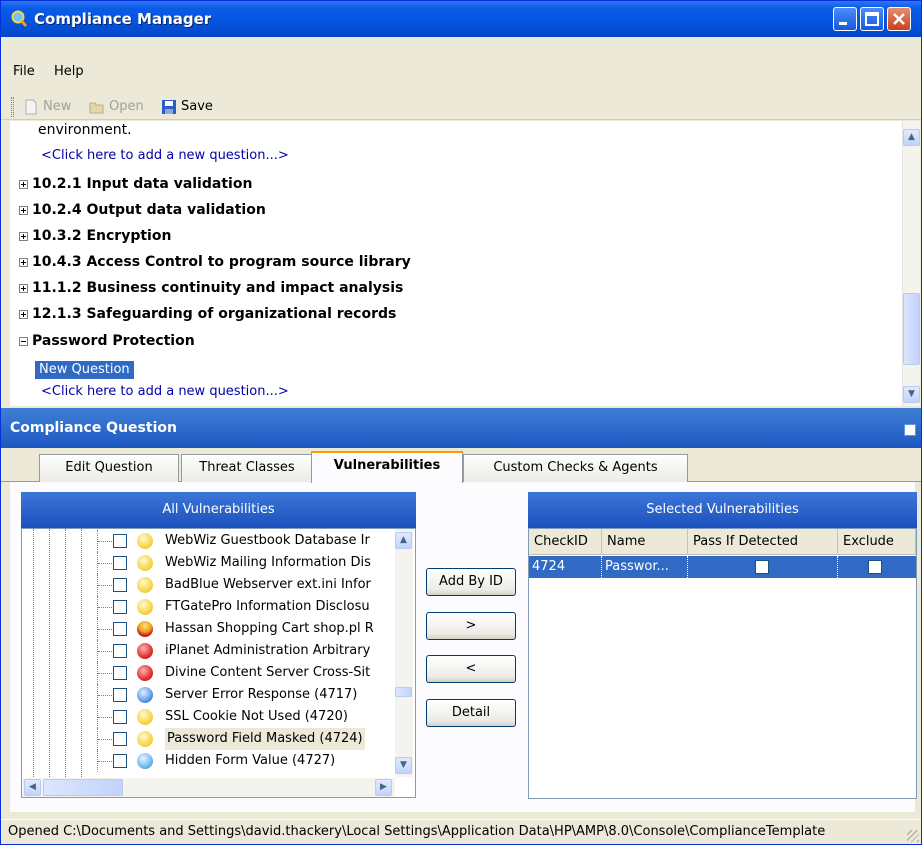 The image size is (922, 845). What do you see at coordinates (565, 542) in the screenshot?
I see `column-checkid: CheckID` at bounding box center [565, 542].